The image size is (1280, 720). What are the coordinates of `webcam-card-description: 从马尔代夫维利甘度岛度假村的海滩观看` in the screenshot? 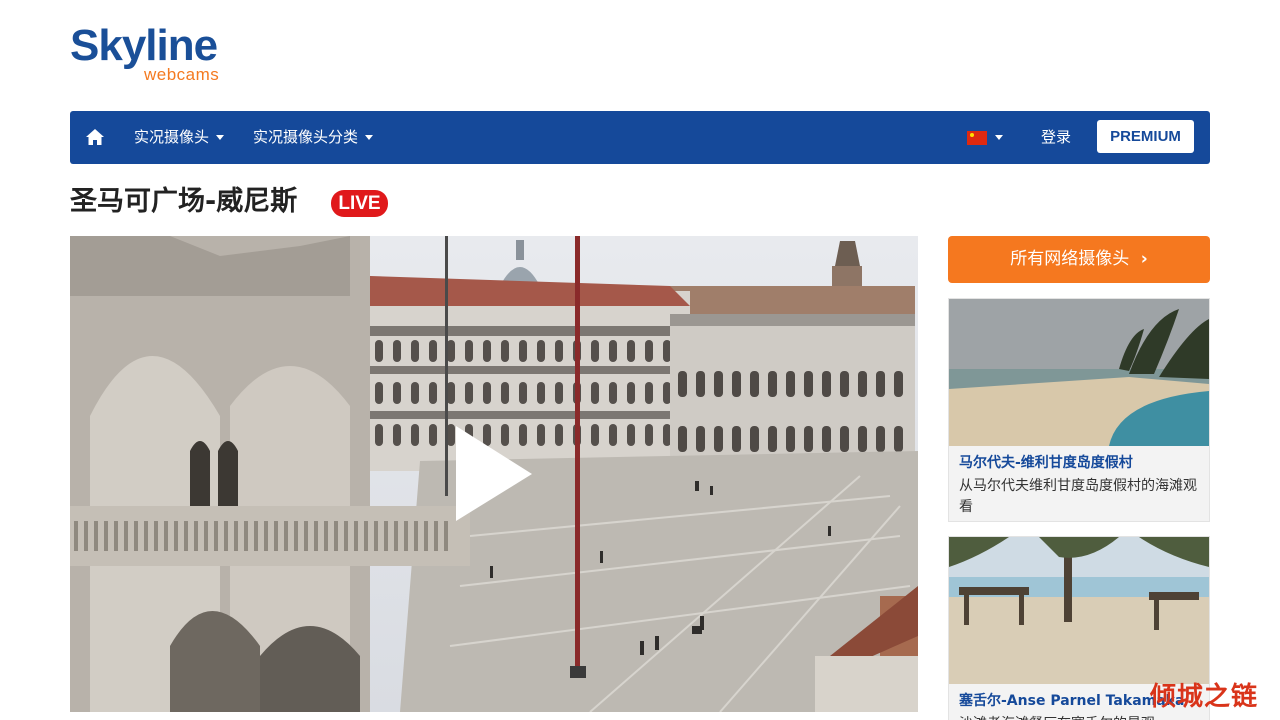 It's located at (1078, 496).